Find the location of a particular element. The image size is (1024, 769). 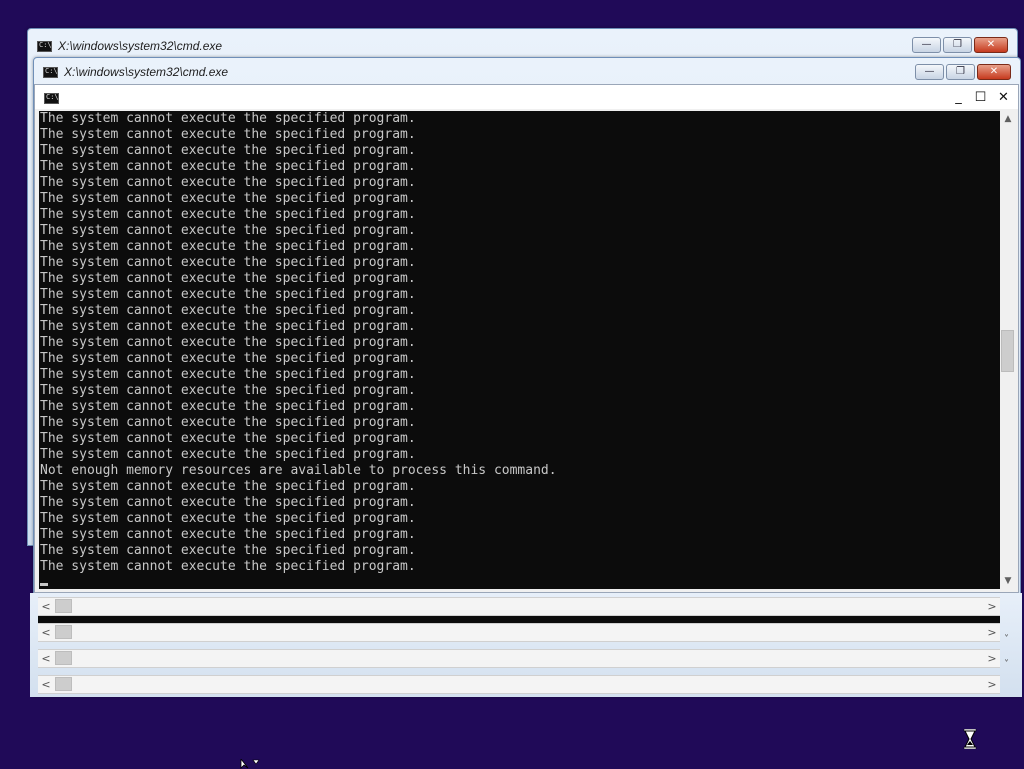

maximize-button: ☐ is located at coordinates (980, 97).